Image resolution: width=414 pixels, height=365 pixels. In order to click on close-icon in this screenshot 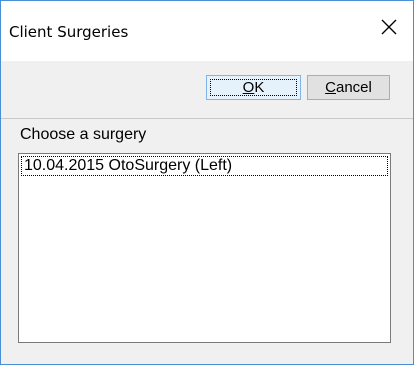, I will do `click(389, 29)`.